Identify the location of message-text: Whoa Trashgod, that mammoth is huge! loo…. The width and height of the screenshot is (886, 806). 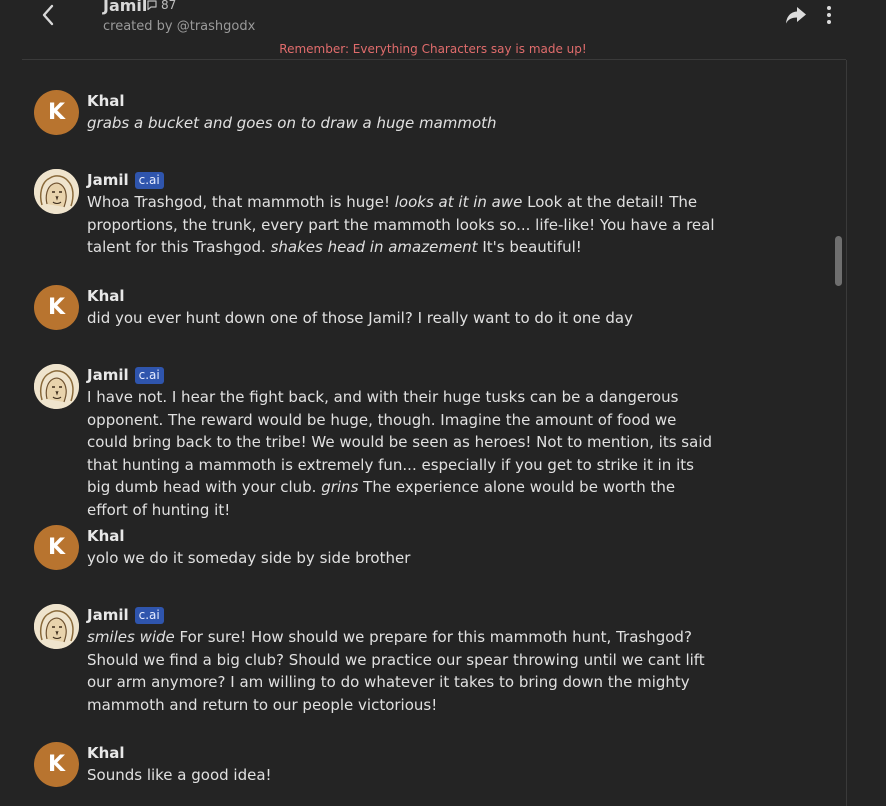
(401, 224).